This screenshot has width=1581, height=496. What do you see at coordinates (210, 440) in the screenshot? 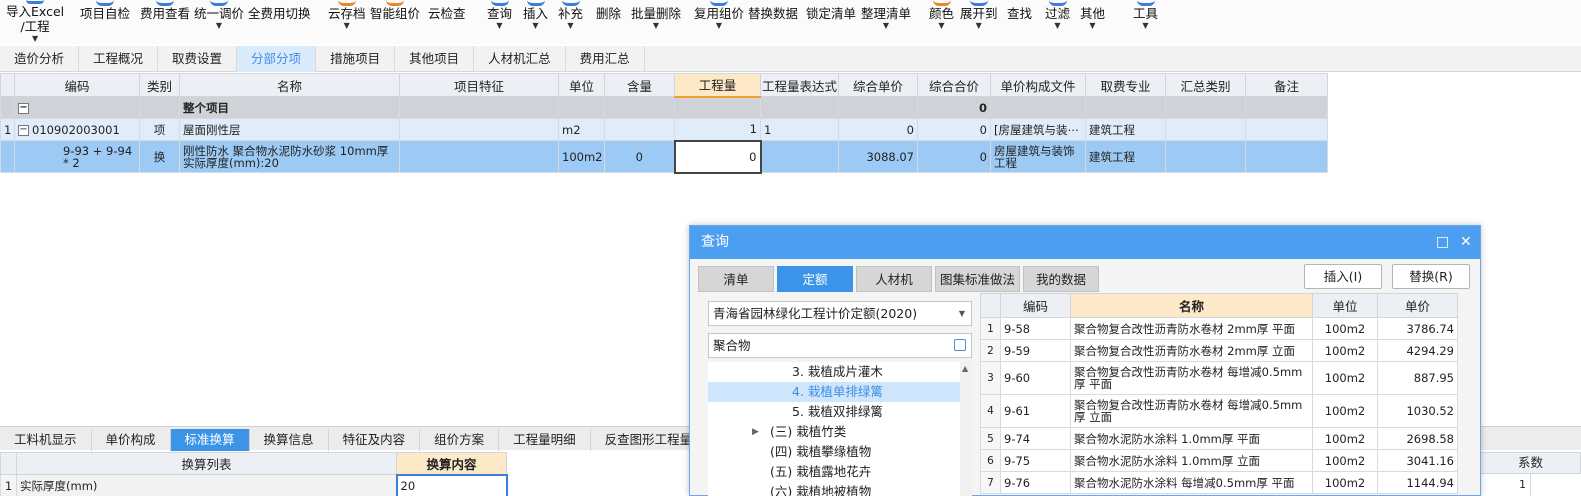
I see `bottom-tab-2: 标准换算` at bounding box center [210, 440].